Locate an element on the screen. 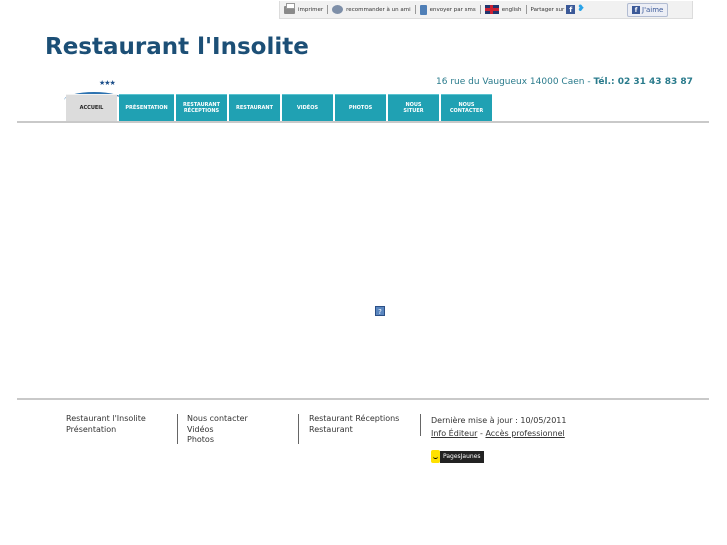 Image resolution: width=727 pixels, height=545 pixels. footer-link-restaurant: Restaurant is located at coordinates (354, 430).